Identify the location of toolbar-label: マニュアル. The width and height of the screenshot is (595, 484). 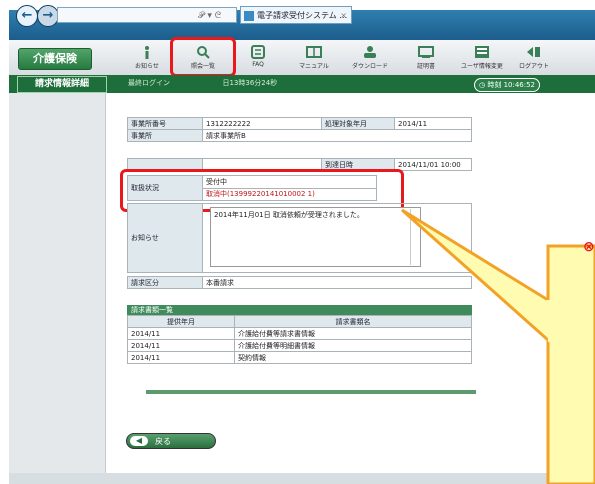
(314, 66).